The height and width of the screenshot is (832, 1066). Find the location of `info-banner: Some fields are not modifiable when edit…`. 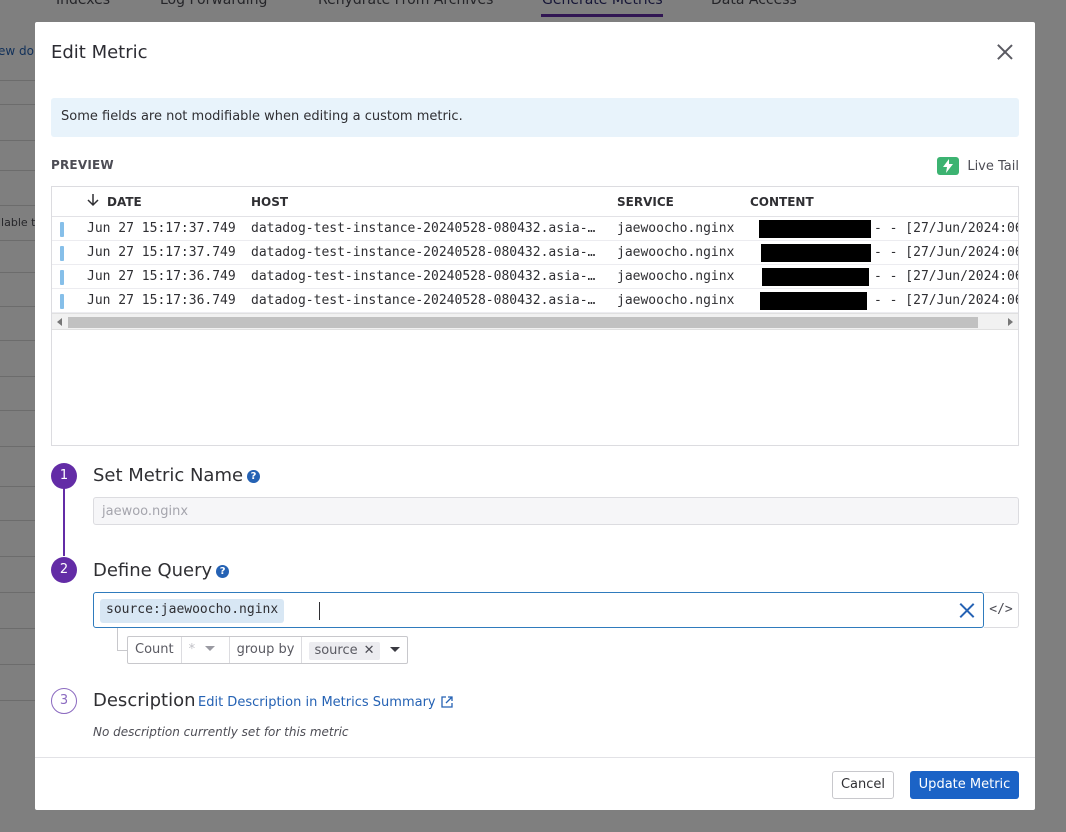

info-banner: Some fields are not modifiable when edit… is located at coordinates (535, 117).